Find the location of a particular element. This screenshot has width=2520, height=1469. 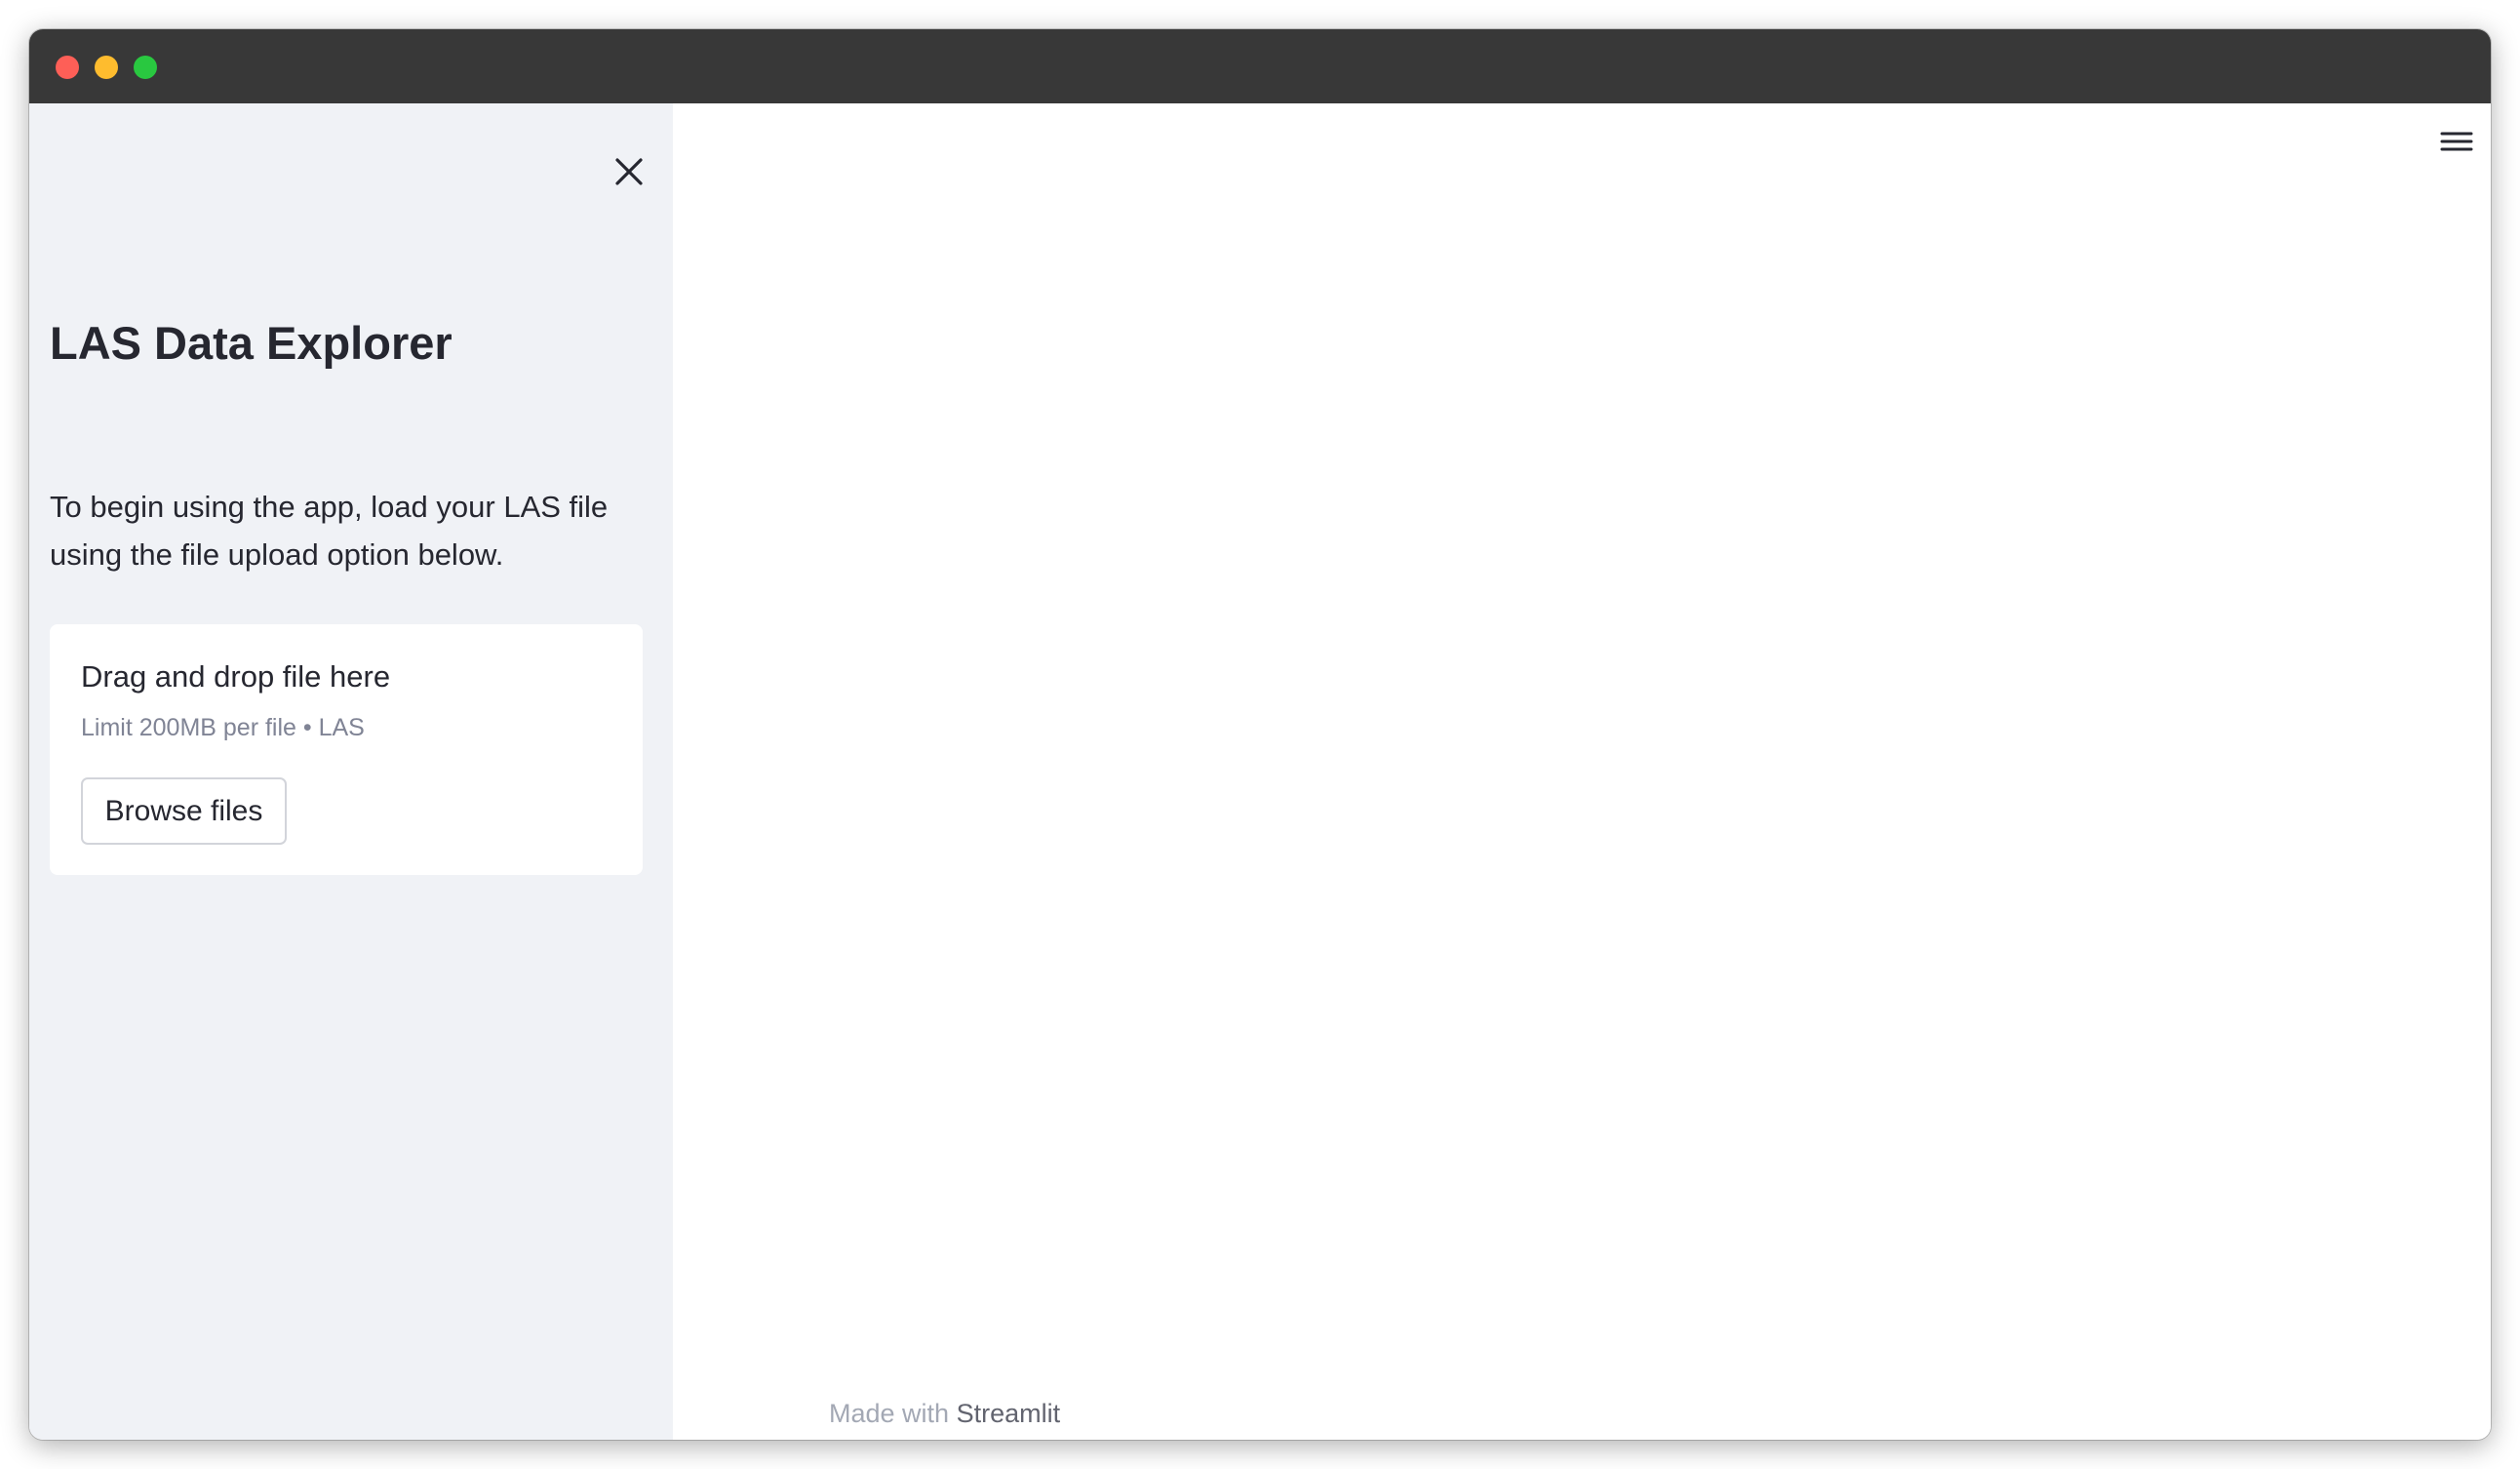

hamburger-menu-icon is located at coordinates (2456, 141).